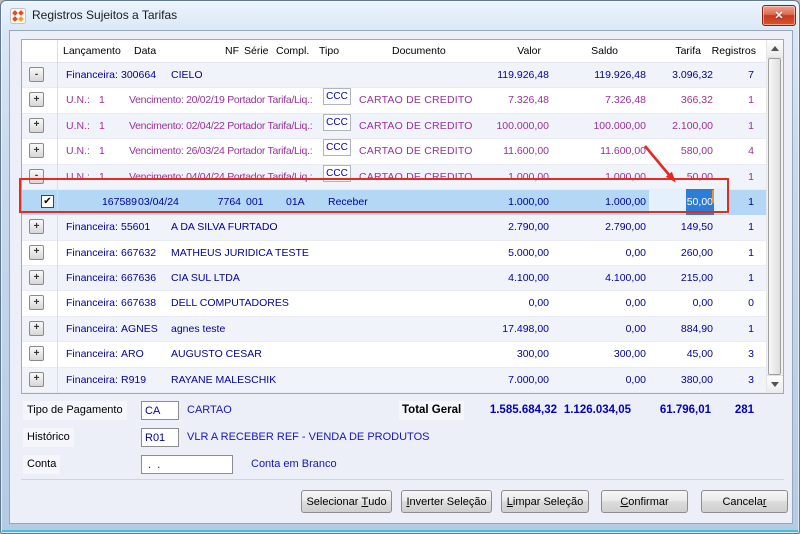  Describe the element at coordinates (620, 75) in the screenshot. I see `cell-saldo: 119.926,48` at that location.